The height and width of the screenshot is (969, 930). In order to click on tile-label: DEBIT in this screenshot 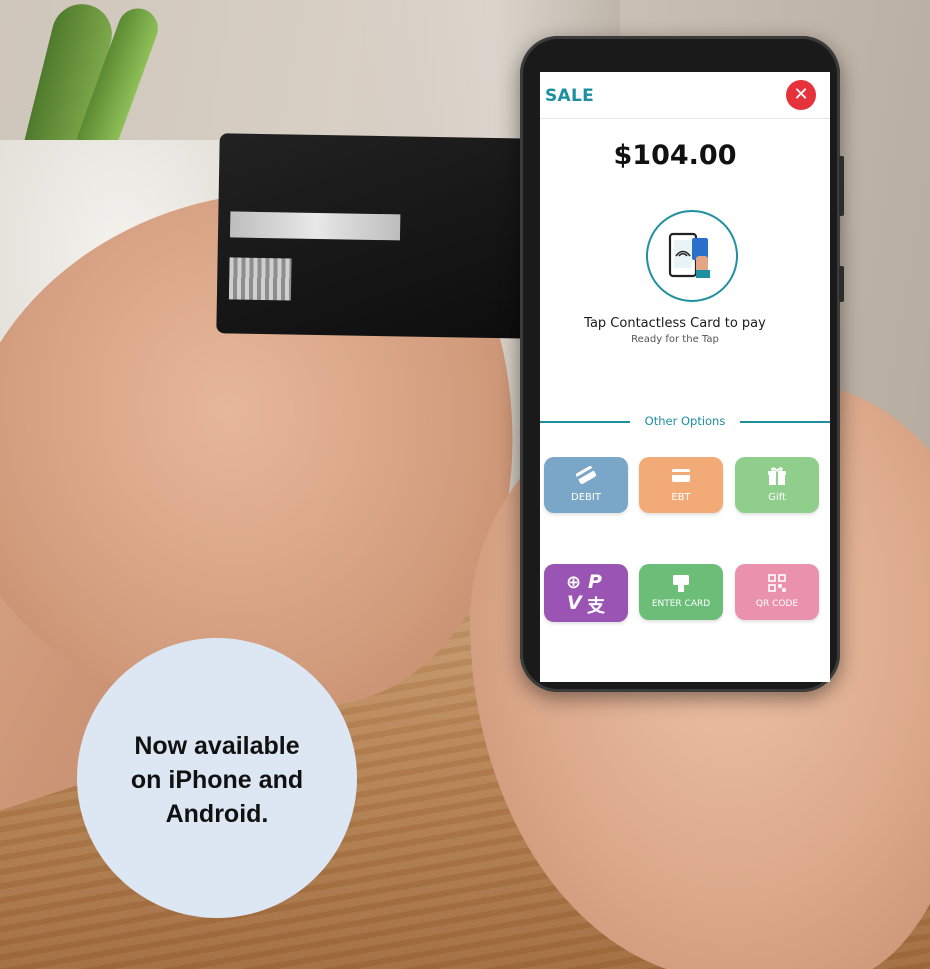, I will do `click(586, 497)`.